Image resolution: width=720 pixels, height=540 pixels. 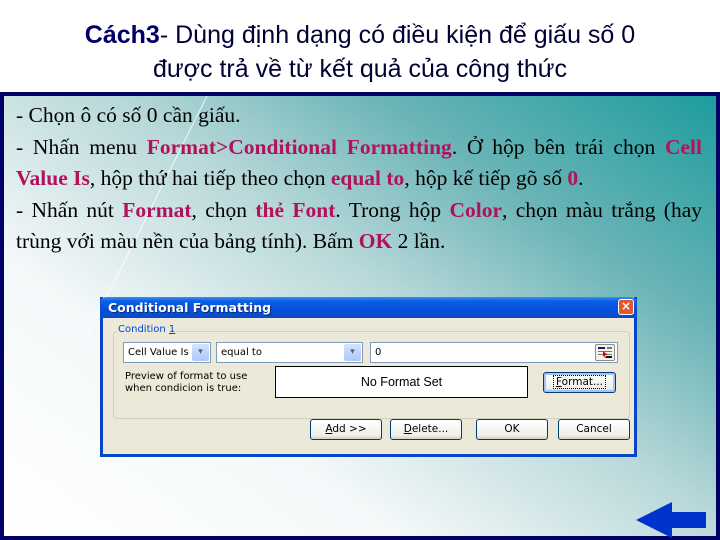 What do you see at coordinates (143, 329) in the screenshot?
I see `group-label-text: Condition` at bounding box center [143, 329].